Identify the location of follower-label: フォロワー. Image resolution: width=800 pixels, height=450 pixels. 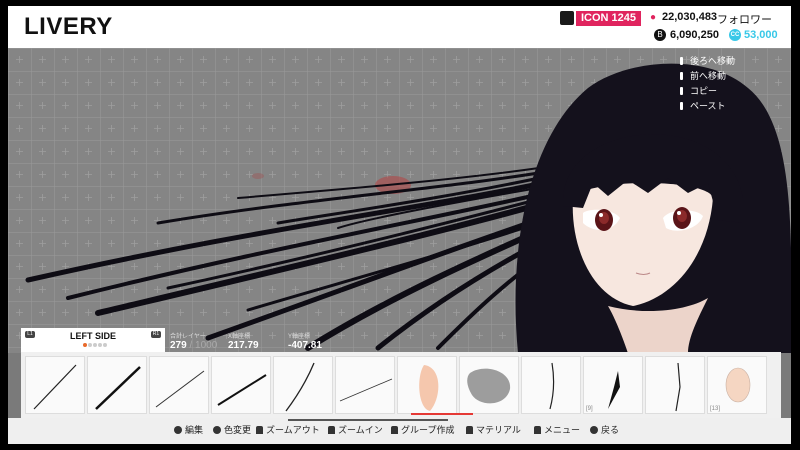
(744, 20).